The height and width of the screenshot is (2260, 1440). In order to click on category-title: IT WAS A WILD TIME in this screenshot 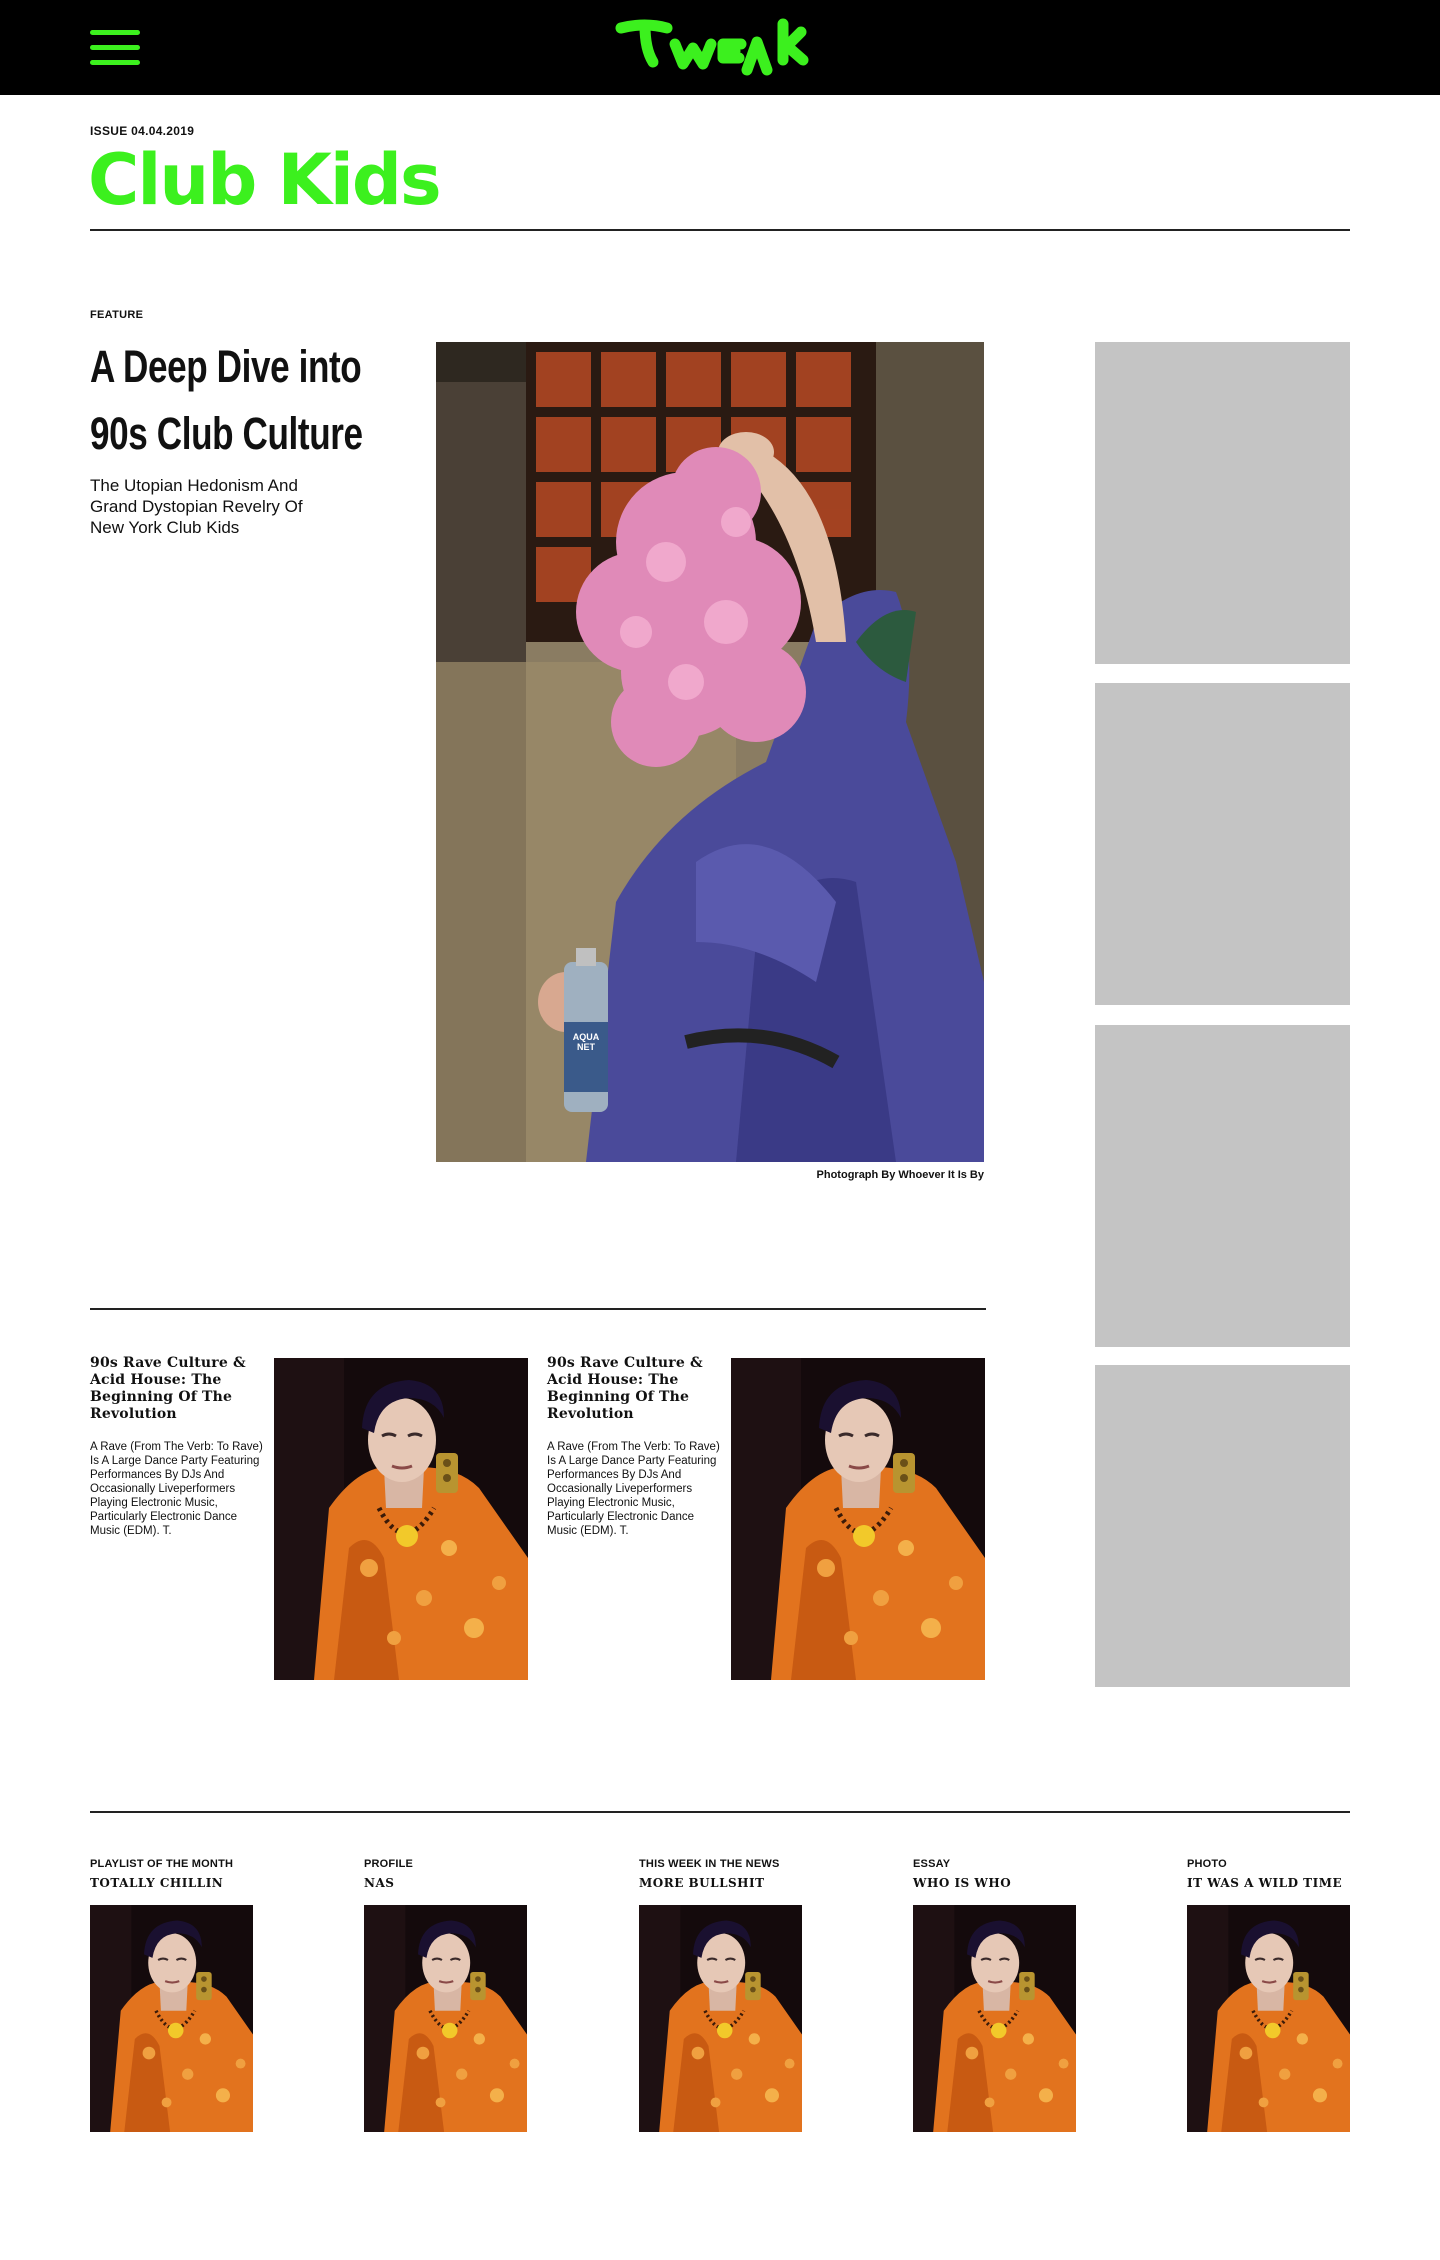, I will do `click(1264, 1883)`.